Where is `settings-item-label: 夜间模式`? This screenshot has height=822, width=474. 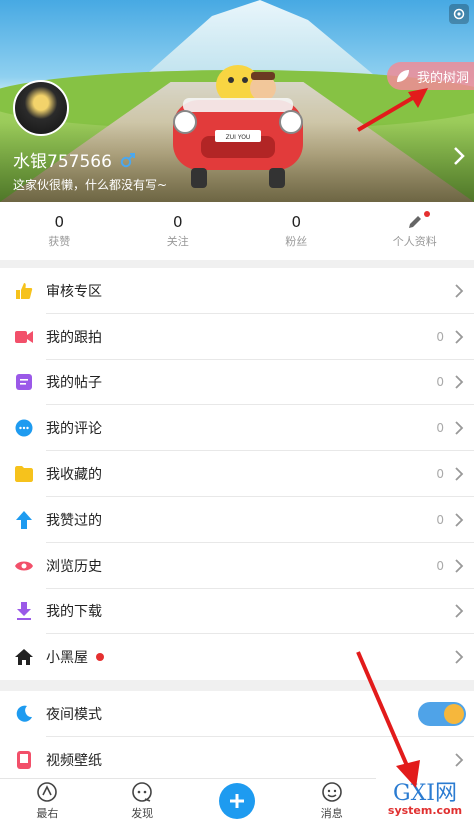 settings-item-label: 夜间模式 is located at coordinates (74, 714).